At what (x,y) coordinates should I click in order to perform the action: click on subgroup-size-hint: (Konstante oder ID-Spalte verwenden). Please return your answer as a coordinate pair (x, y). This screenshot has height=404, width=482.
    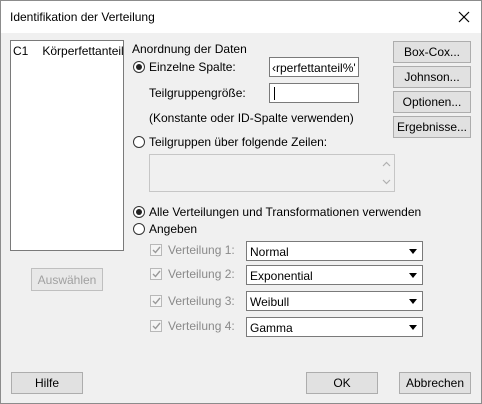
    Looking at the image, I should click on (251, 118).